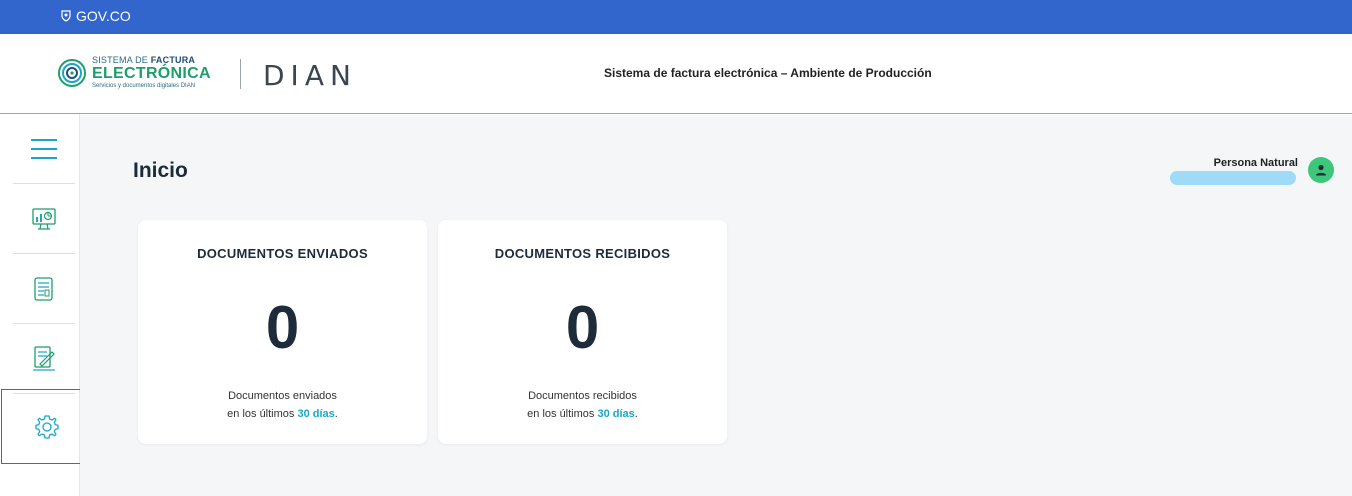  Describe the element at coordinates (676, 17) in the screenshot. I see `gov-top-bar: GOV.CO` at that location.